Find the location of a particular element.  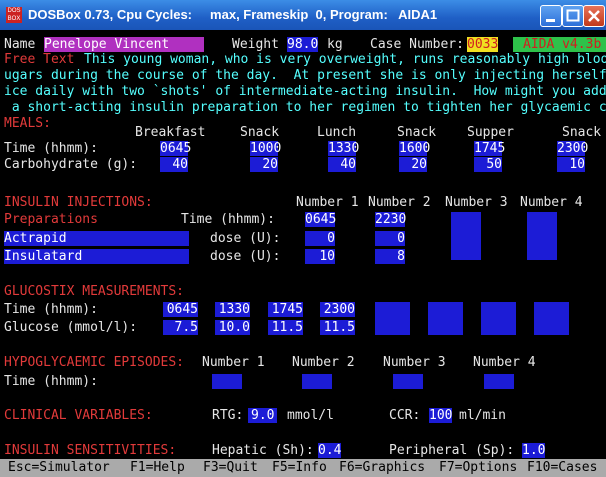

meal-time-label: Time (hhmm): is located at coordinates (51, 148).